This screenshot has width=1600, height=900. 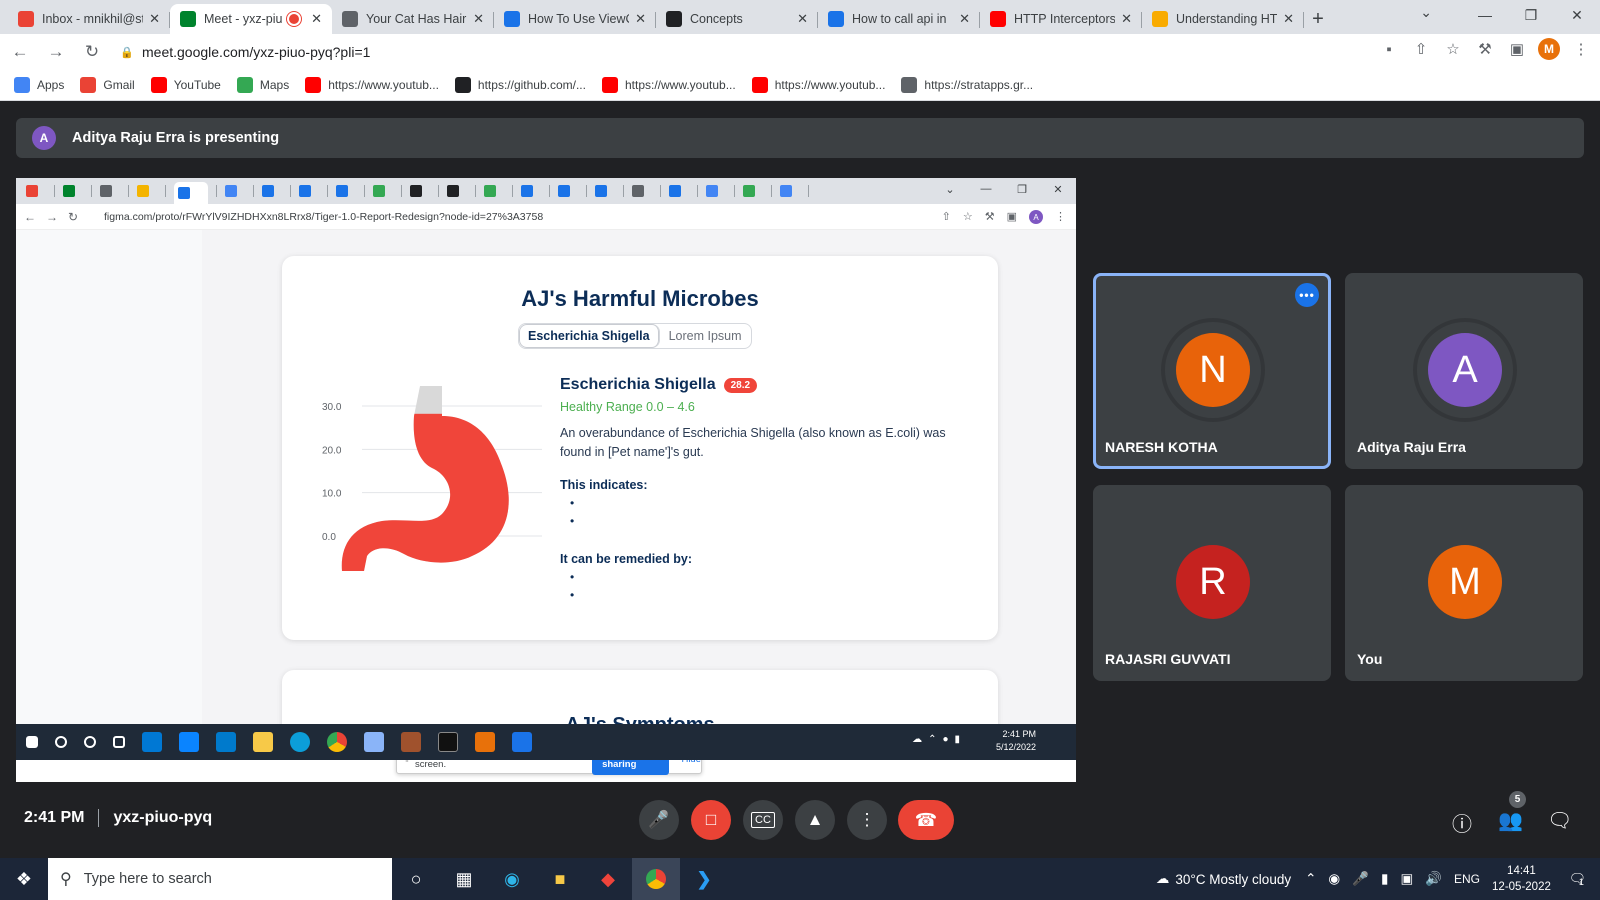 I want to click on shared-terminal-icon, so click(x=448, y=742).